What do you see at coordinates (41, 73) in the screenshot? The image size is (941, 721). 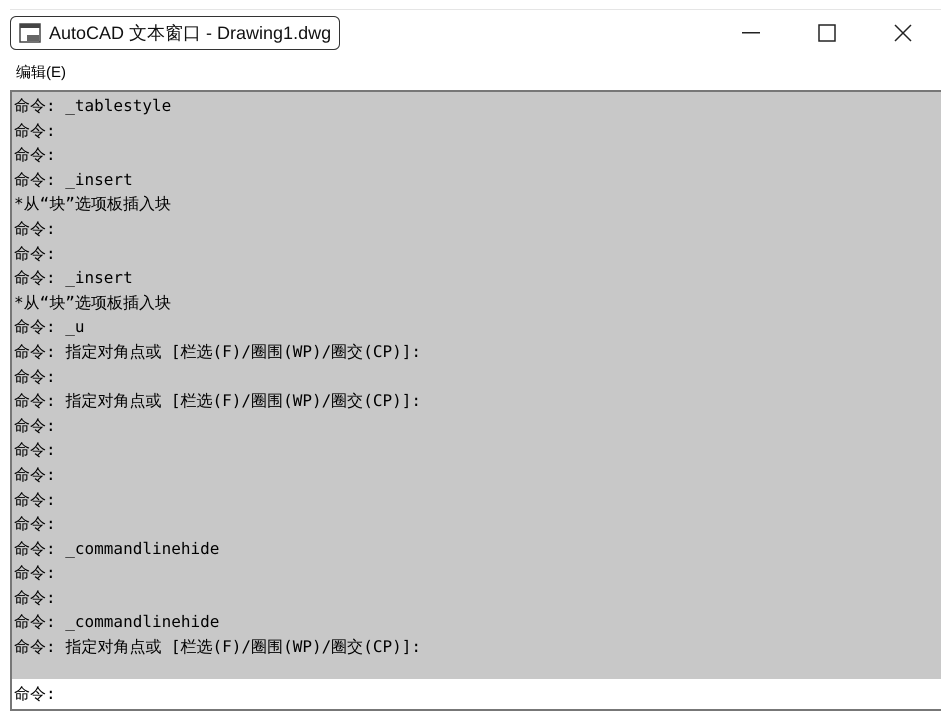 I see `menu-item: 编辑(E)` at bounding box center [41, 73].